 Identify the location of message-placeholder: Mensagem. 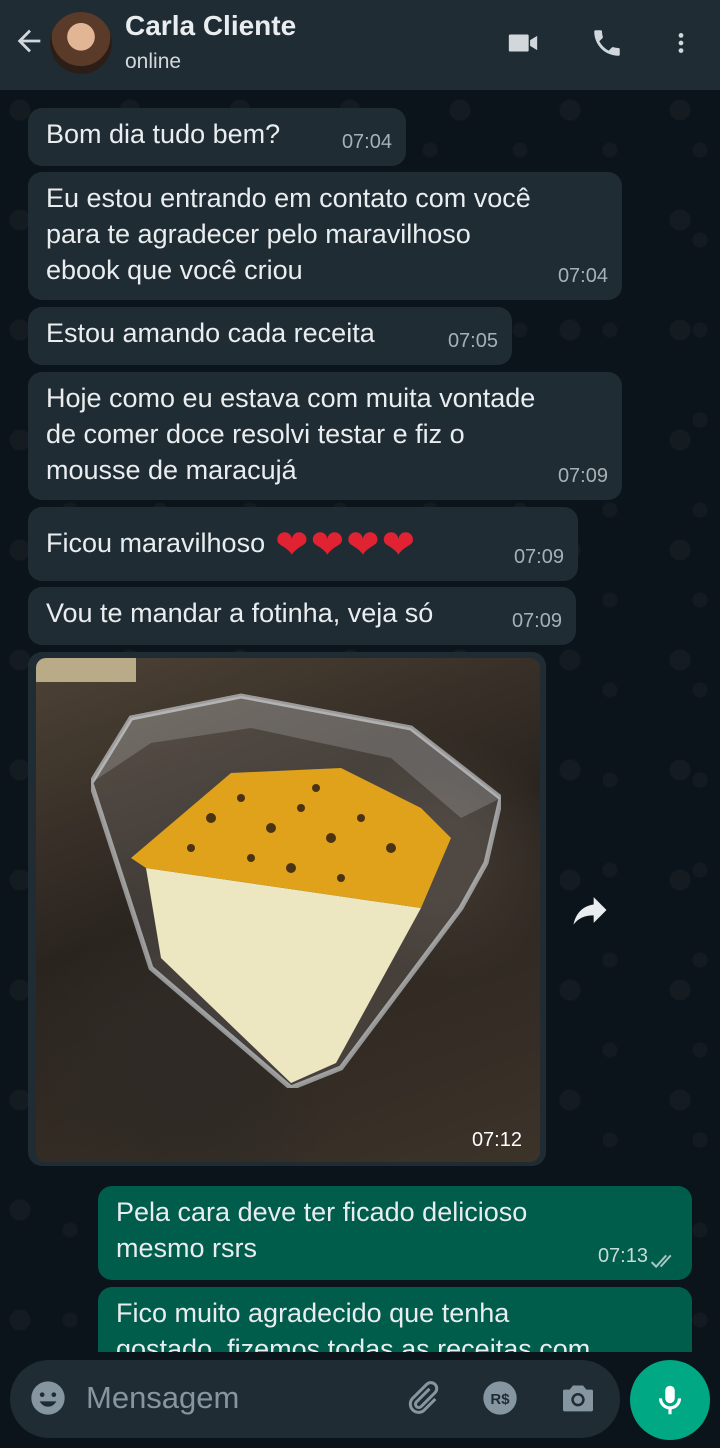
(163, 1397).